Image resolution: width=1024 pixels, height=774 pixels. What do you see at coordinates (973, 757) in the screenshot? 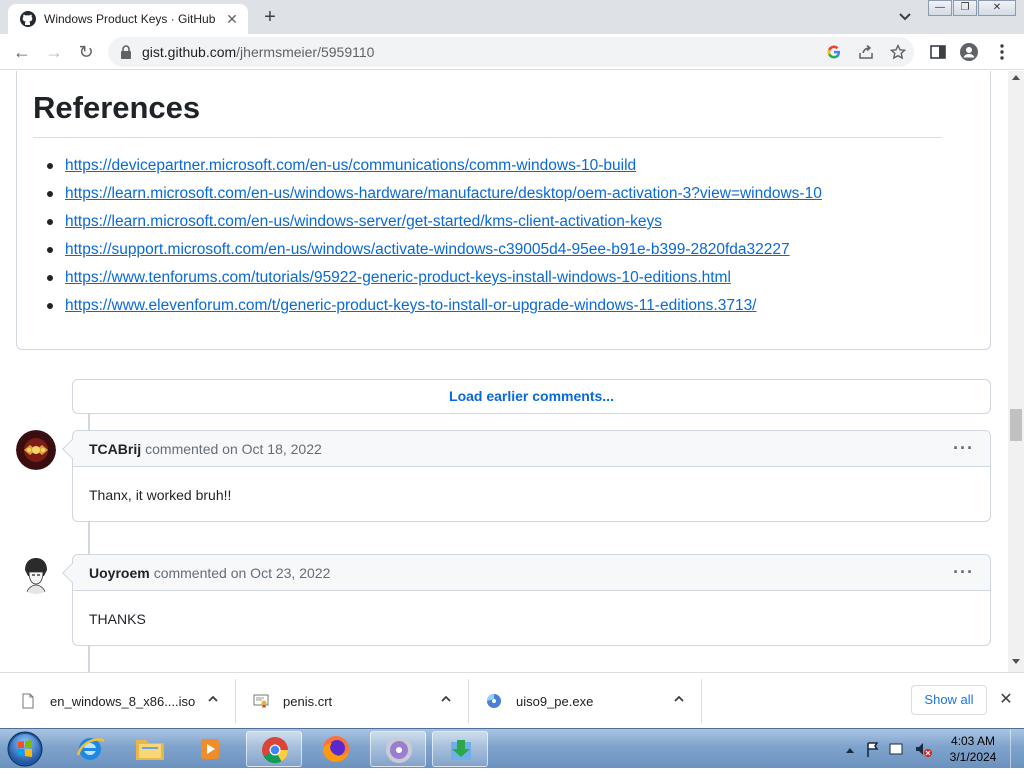
I see `clock-date: 3/1/2024` at bounding box center [973, 757].